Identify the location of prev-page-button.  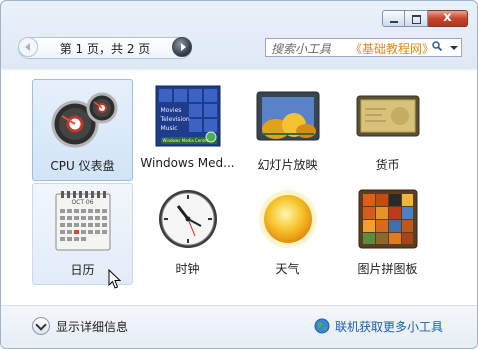
(28, 47).